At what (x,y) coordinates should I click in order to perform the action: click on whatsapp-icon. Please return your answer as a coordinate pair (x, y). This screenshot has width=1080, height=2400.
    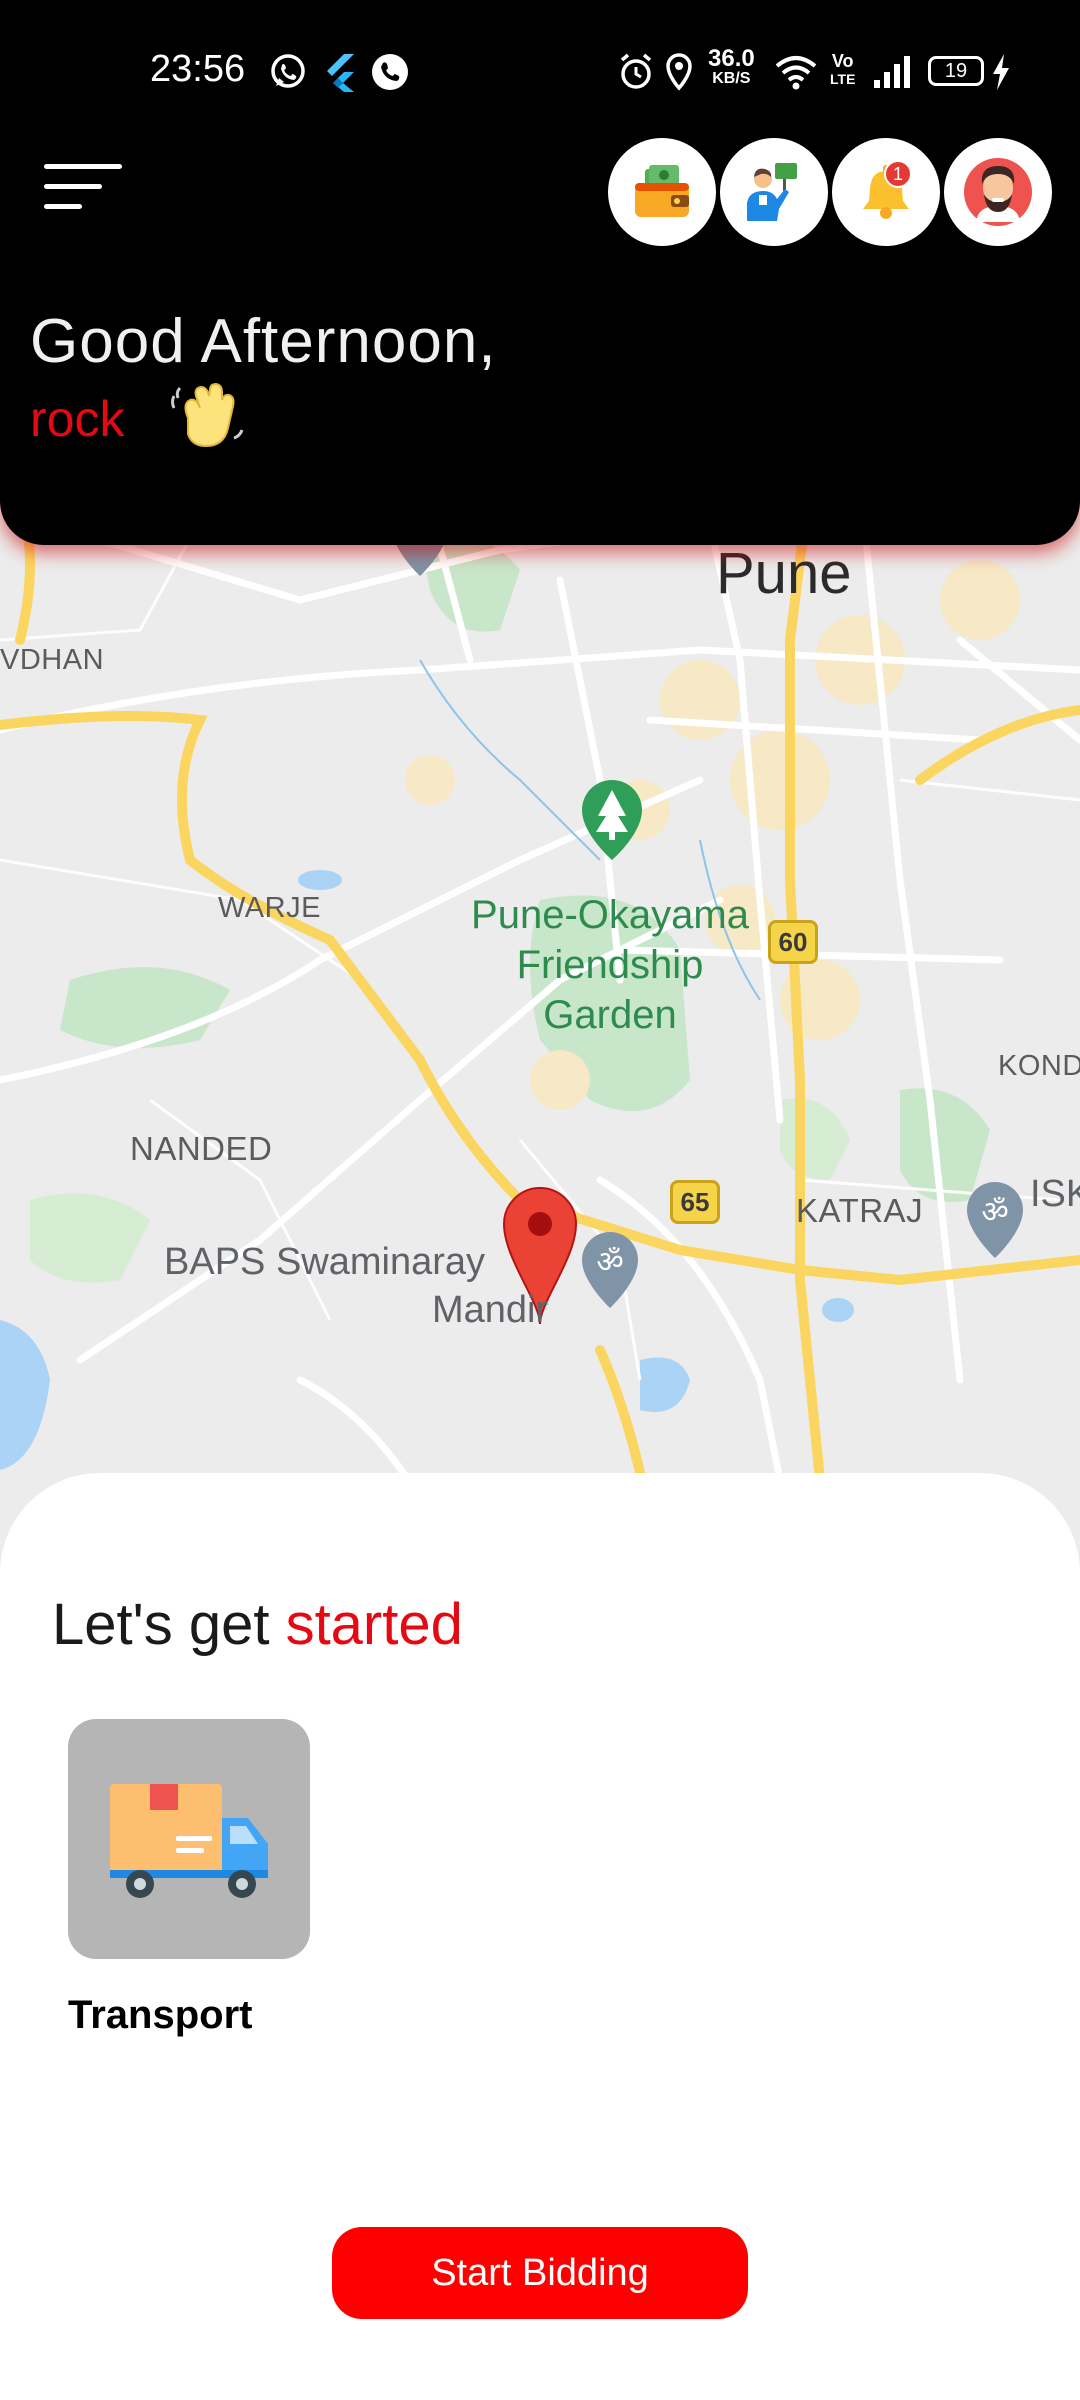
    Looking at the image, I should click on (288, 71).